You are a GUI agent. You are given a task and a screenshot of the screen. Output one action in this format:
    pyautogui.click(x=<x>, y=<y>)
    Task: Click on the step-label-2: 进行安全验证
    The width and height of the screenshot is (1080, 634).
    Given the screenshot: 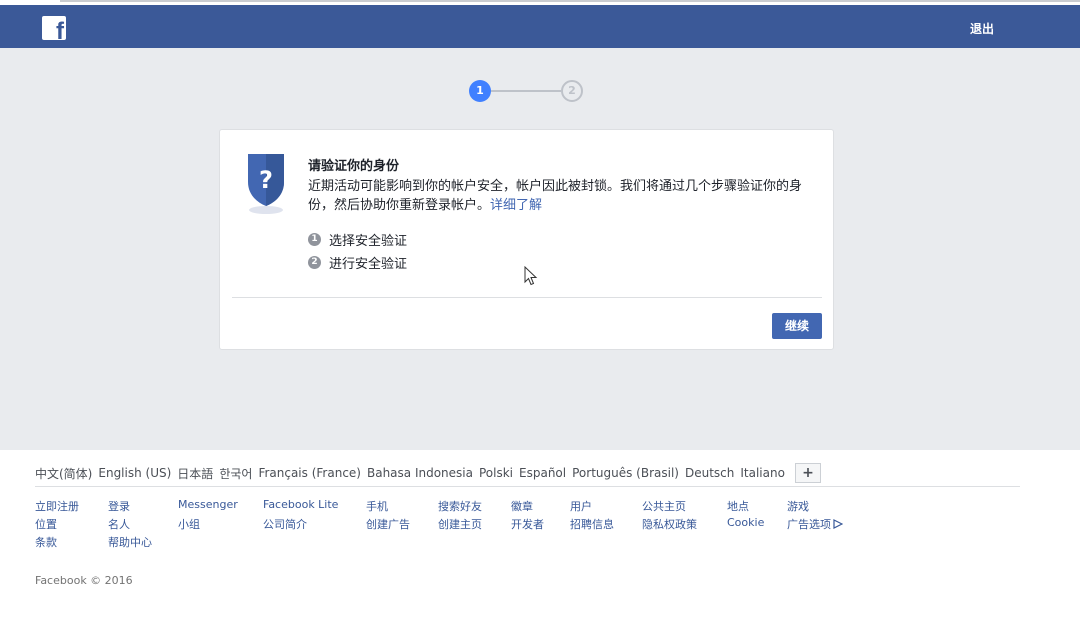 What is the action you would take?
    pyautogui.click(x=368, y=264)
    